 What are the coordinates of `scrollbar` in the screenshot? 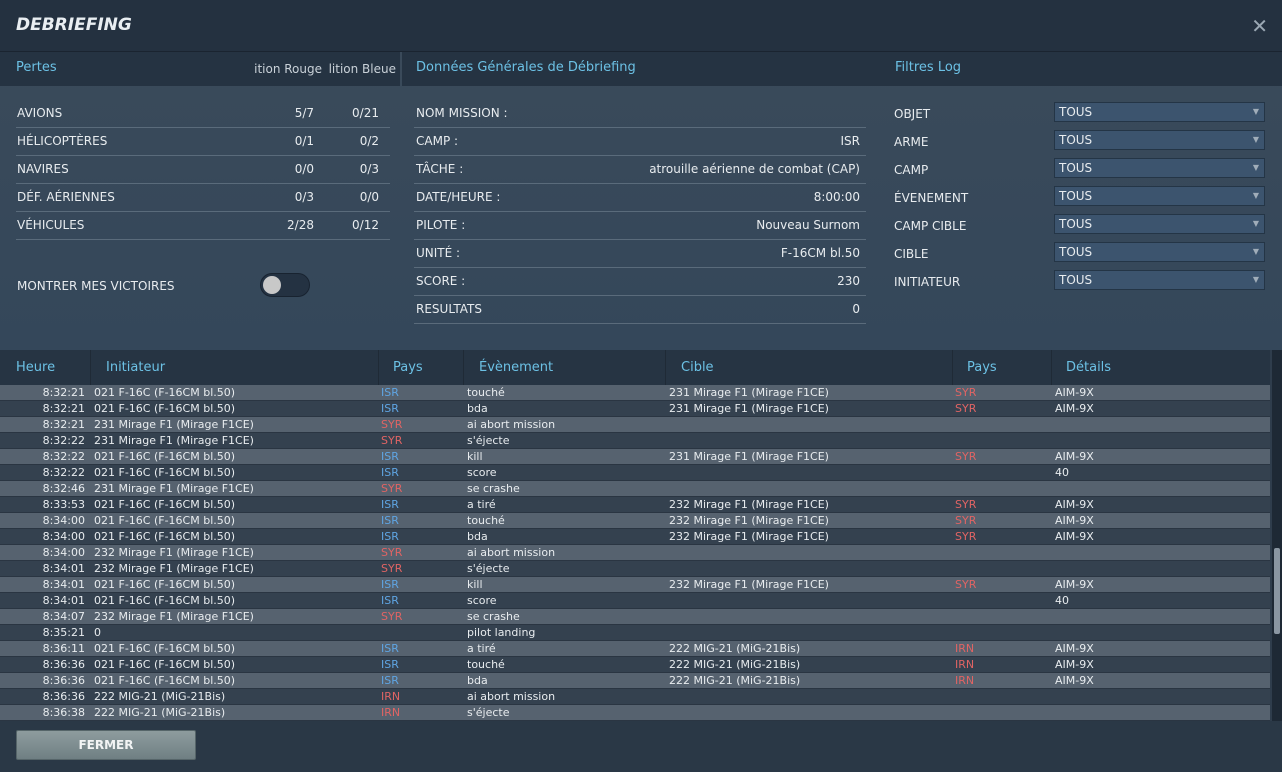 It's located at (1277, 535).